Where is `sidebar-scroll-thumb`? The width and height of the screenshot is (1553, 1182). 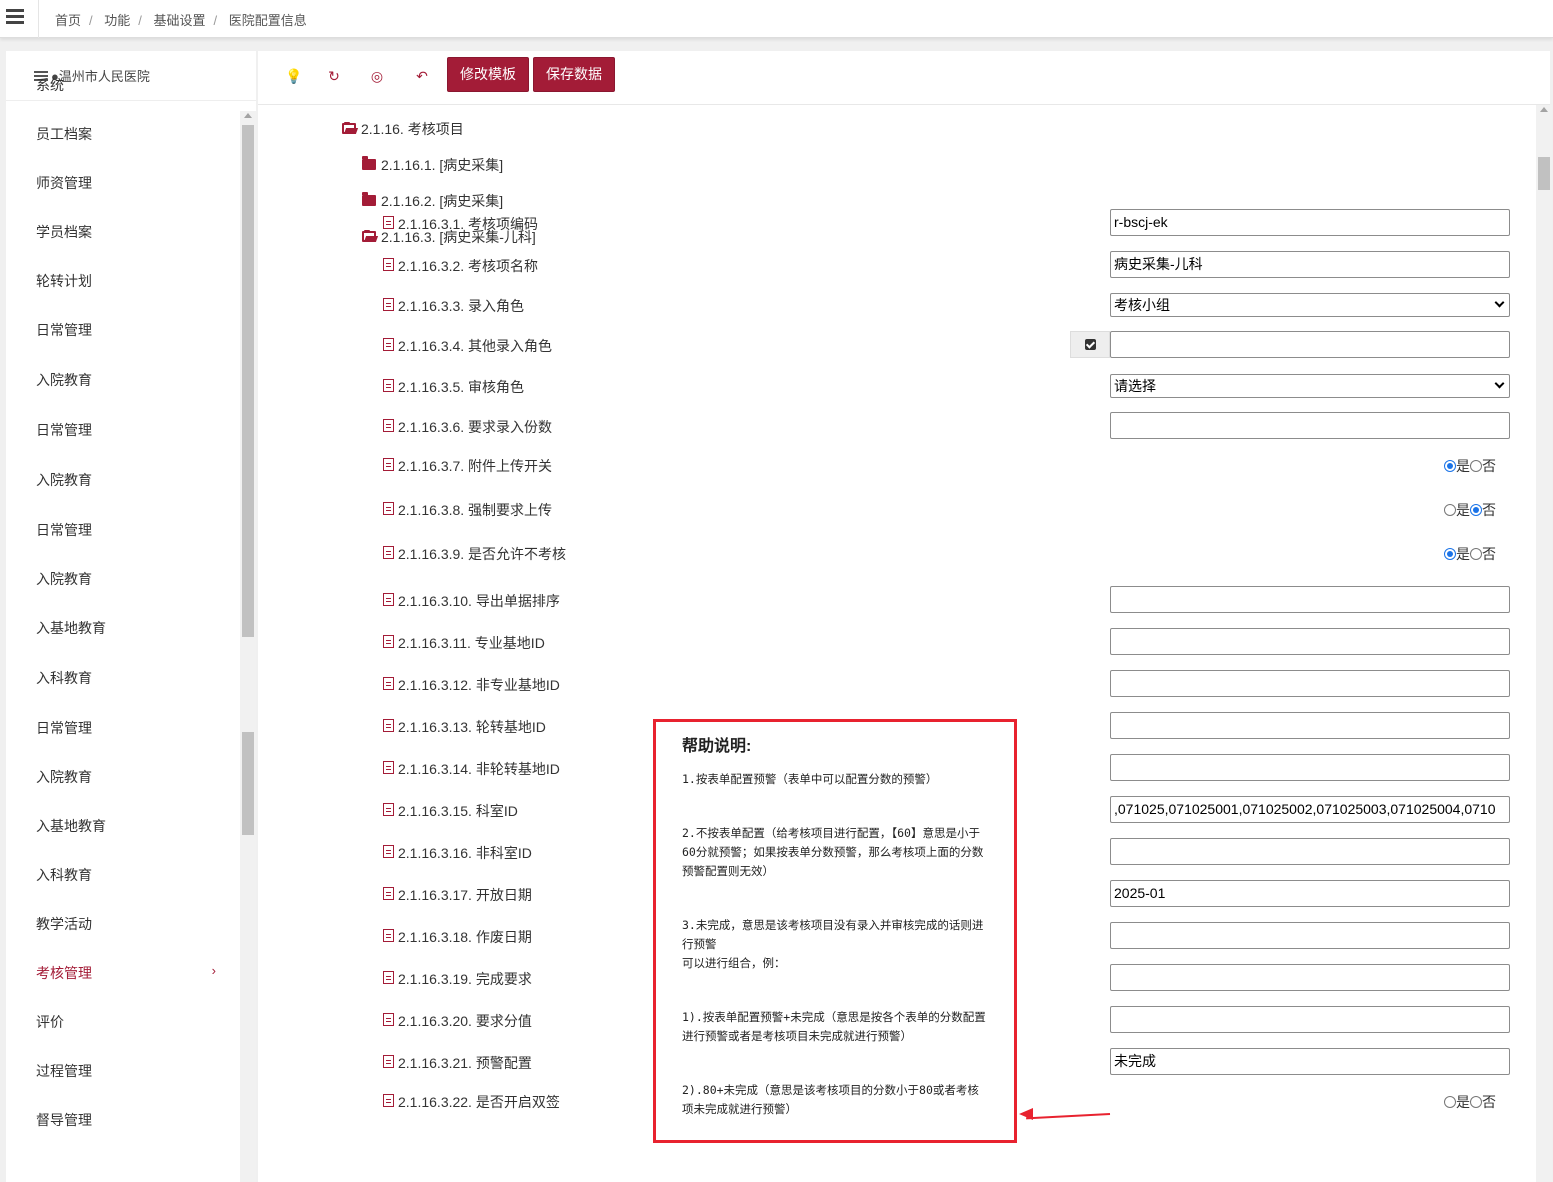
sidebar-scroll-thumb is located at coordinates (248, 381).